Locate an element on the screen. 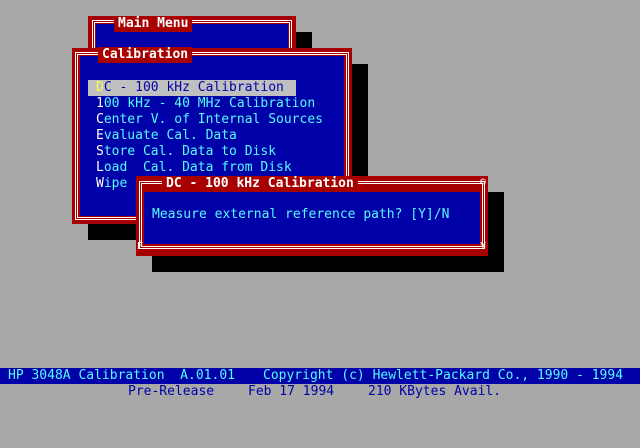 This screenshot has width=640, height=448. menu-item-label: enter V. of Internal Sources is located at coordinates (213, 119).